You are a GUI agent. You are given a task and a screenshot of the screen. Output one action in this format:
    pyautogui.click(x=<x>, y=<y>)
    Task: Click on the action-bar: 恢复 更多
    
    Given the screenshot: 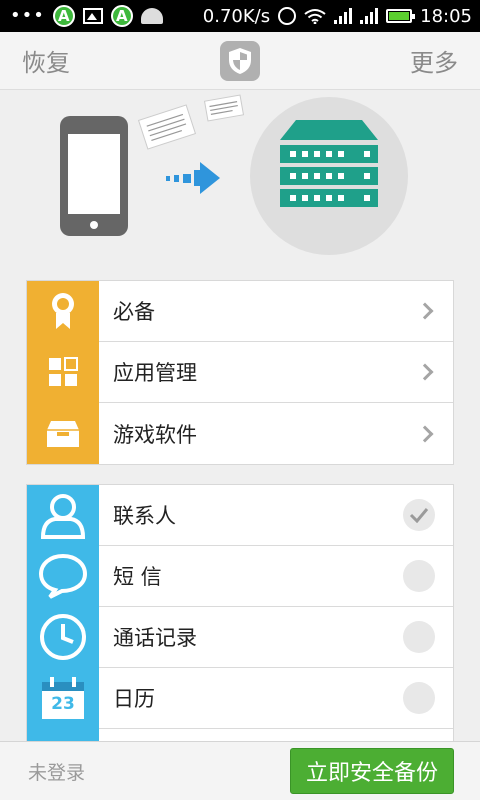 What is the action you would take?
    pyautogui.click(x=240, y=61)
    